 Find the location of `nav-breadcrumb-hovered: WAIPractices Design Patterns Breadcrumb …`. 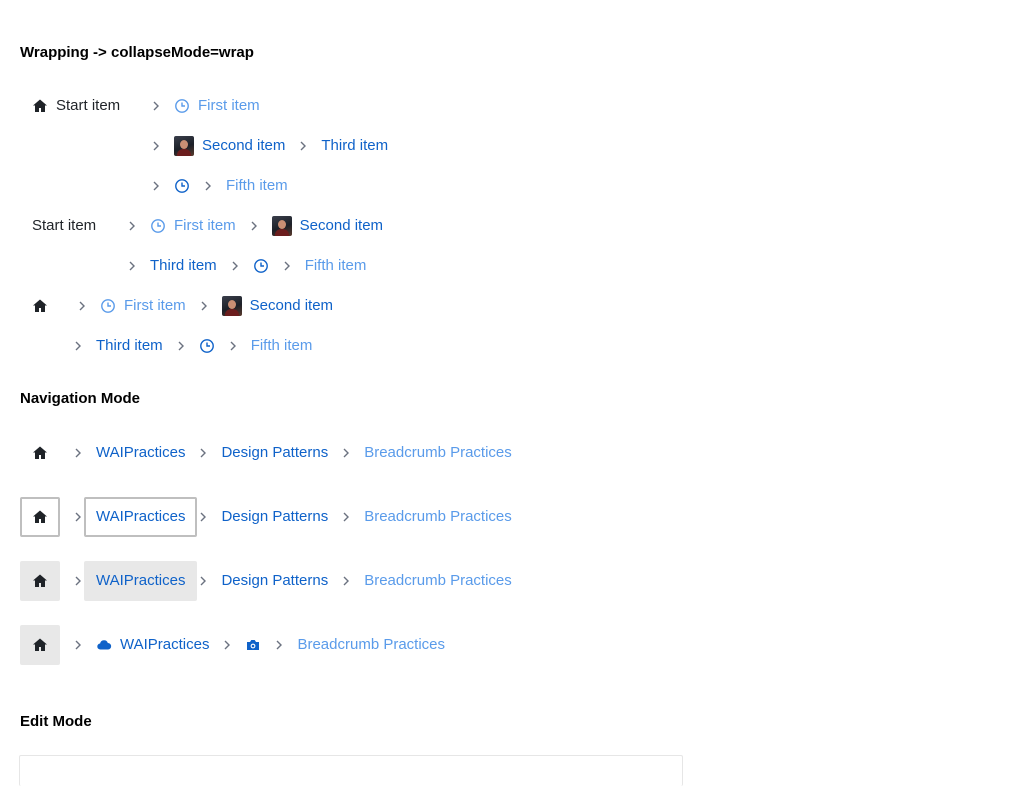

nav-breadcrumb-hovered: WAIPractices Design Patterns Breadcrumb … is located at coordinates (272, 581).